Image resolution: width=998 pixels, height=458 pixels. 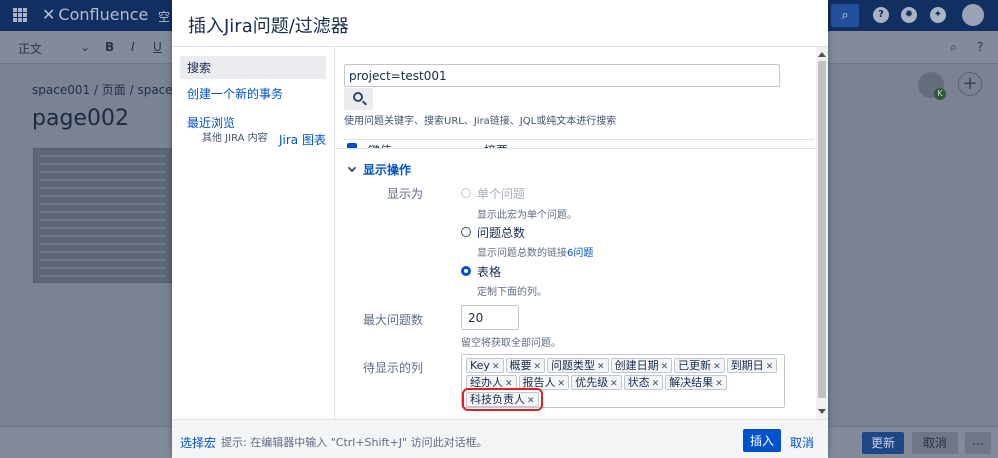 What do you see at coordinates (973, 15) in the screenshot?
I see `avatar` at bounding box center [973, 15].